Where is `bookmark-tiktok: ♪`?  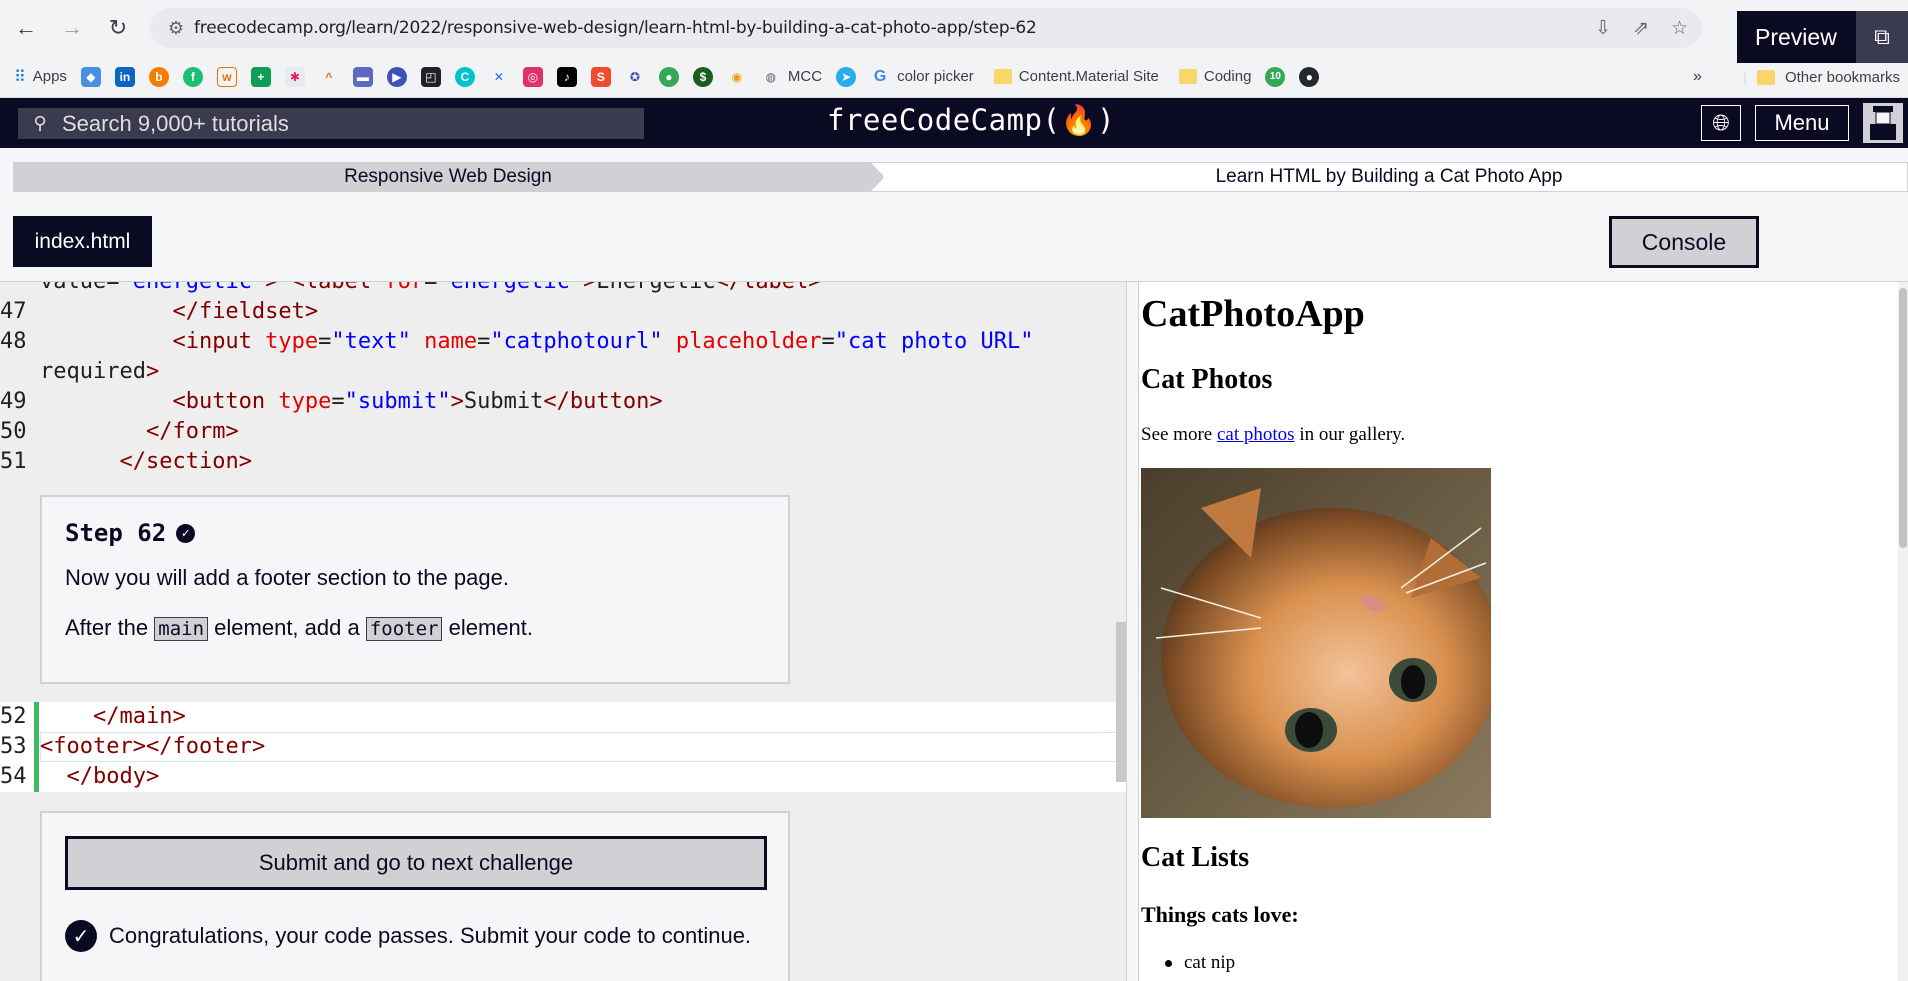 bookmark-tiktok: ♪ is located at coordinates (566, 76).